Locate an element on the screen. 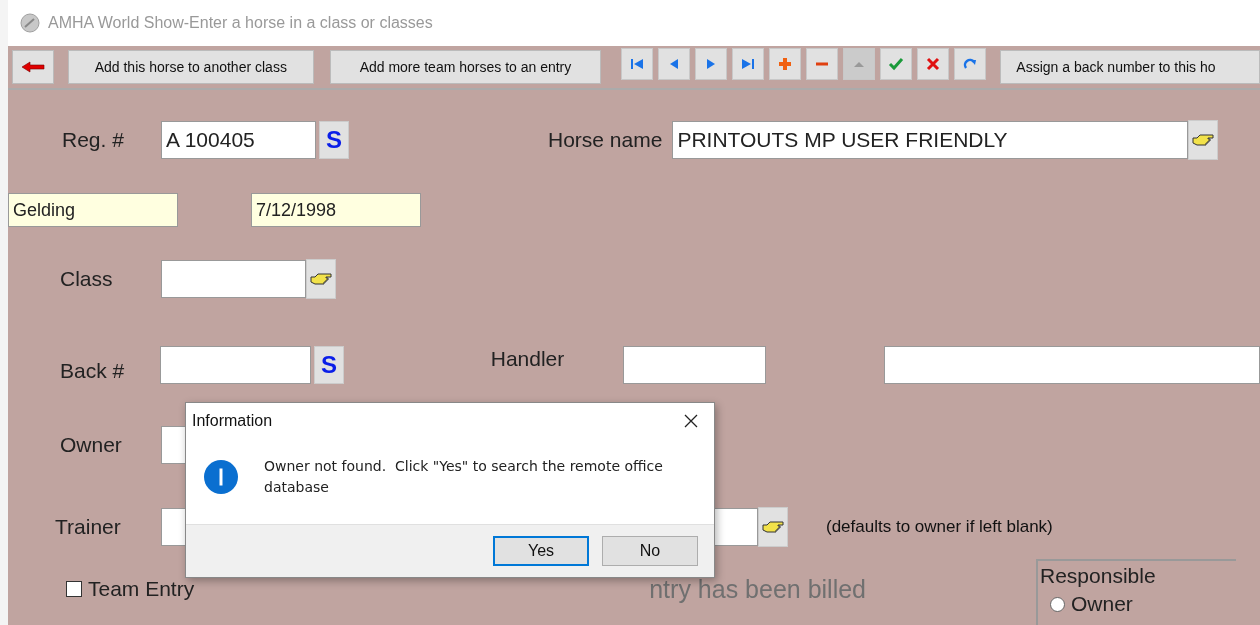 The image size is (1260, 625). app-icon is located at coordinates (30, 23).